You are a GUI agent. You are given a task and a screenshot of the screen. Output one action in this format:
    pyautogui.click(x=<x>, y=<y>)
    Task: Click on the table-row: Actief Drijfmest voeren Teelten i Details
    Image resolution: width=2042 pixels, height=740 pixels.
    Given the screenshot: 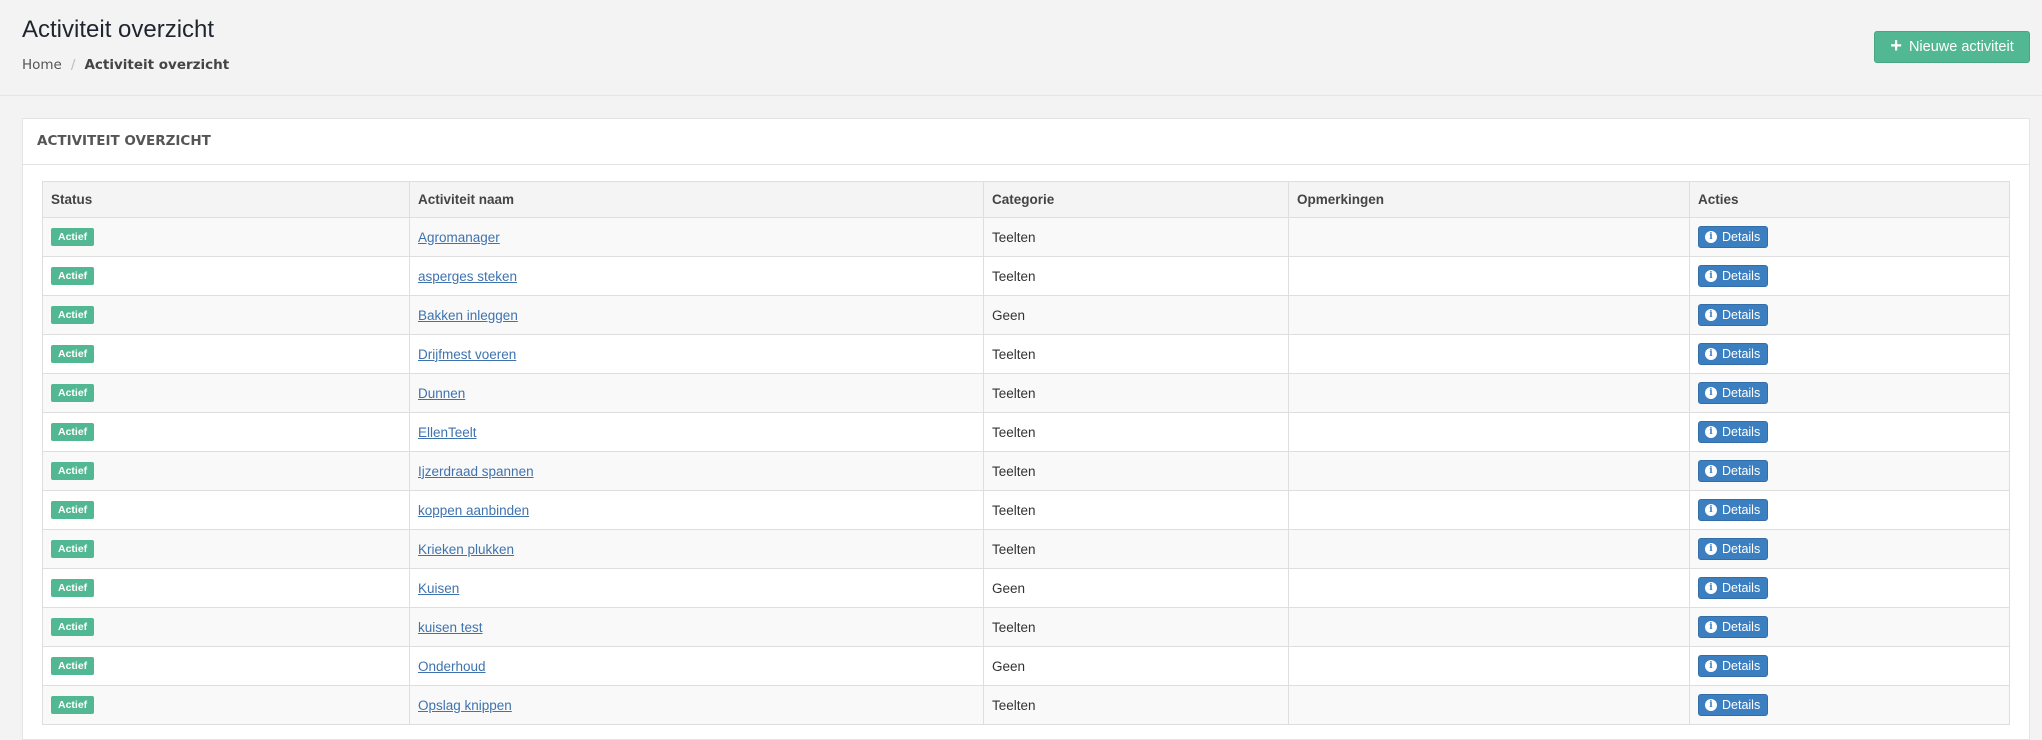 What is the action you would take?
    pyautogui.click(x=1026, y=354)
    